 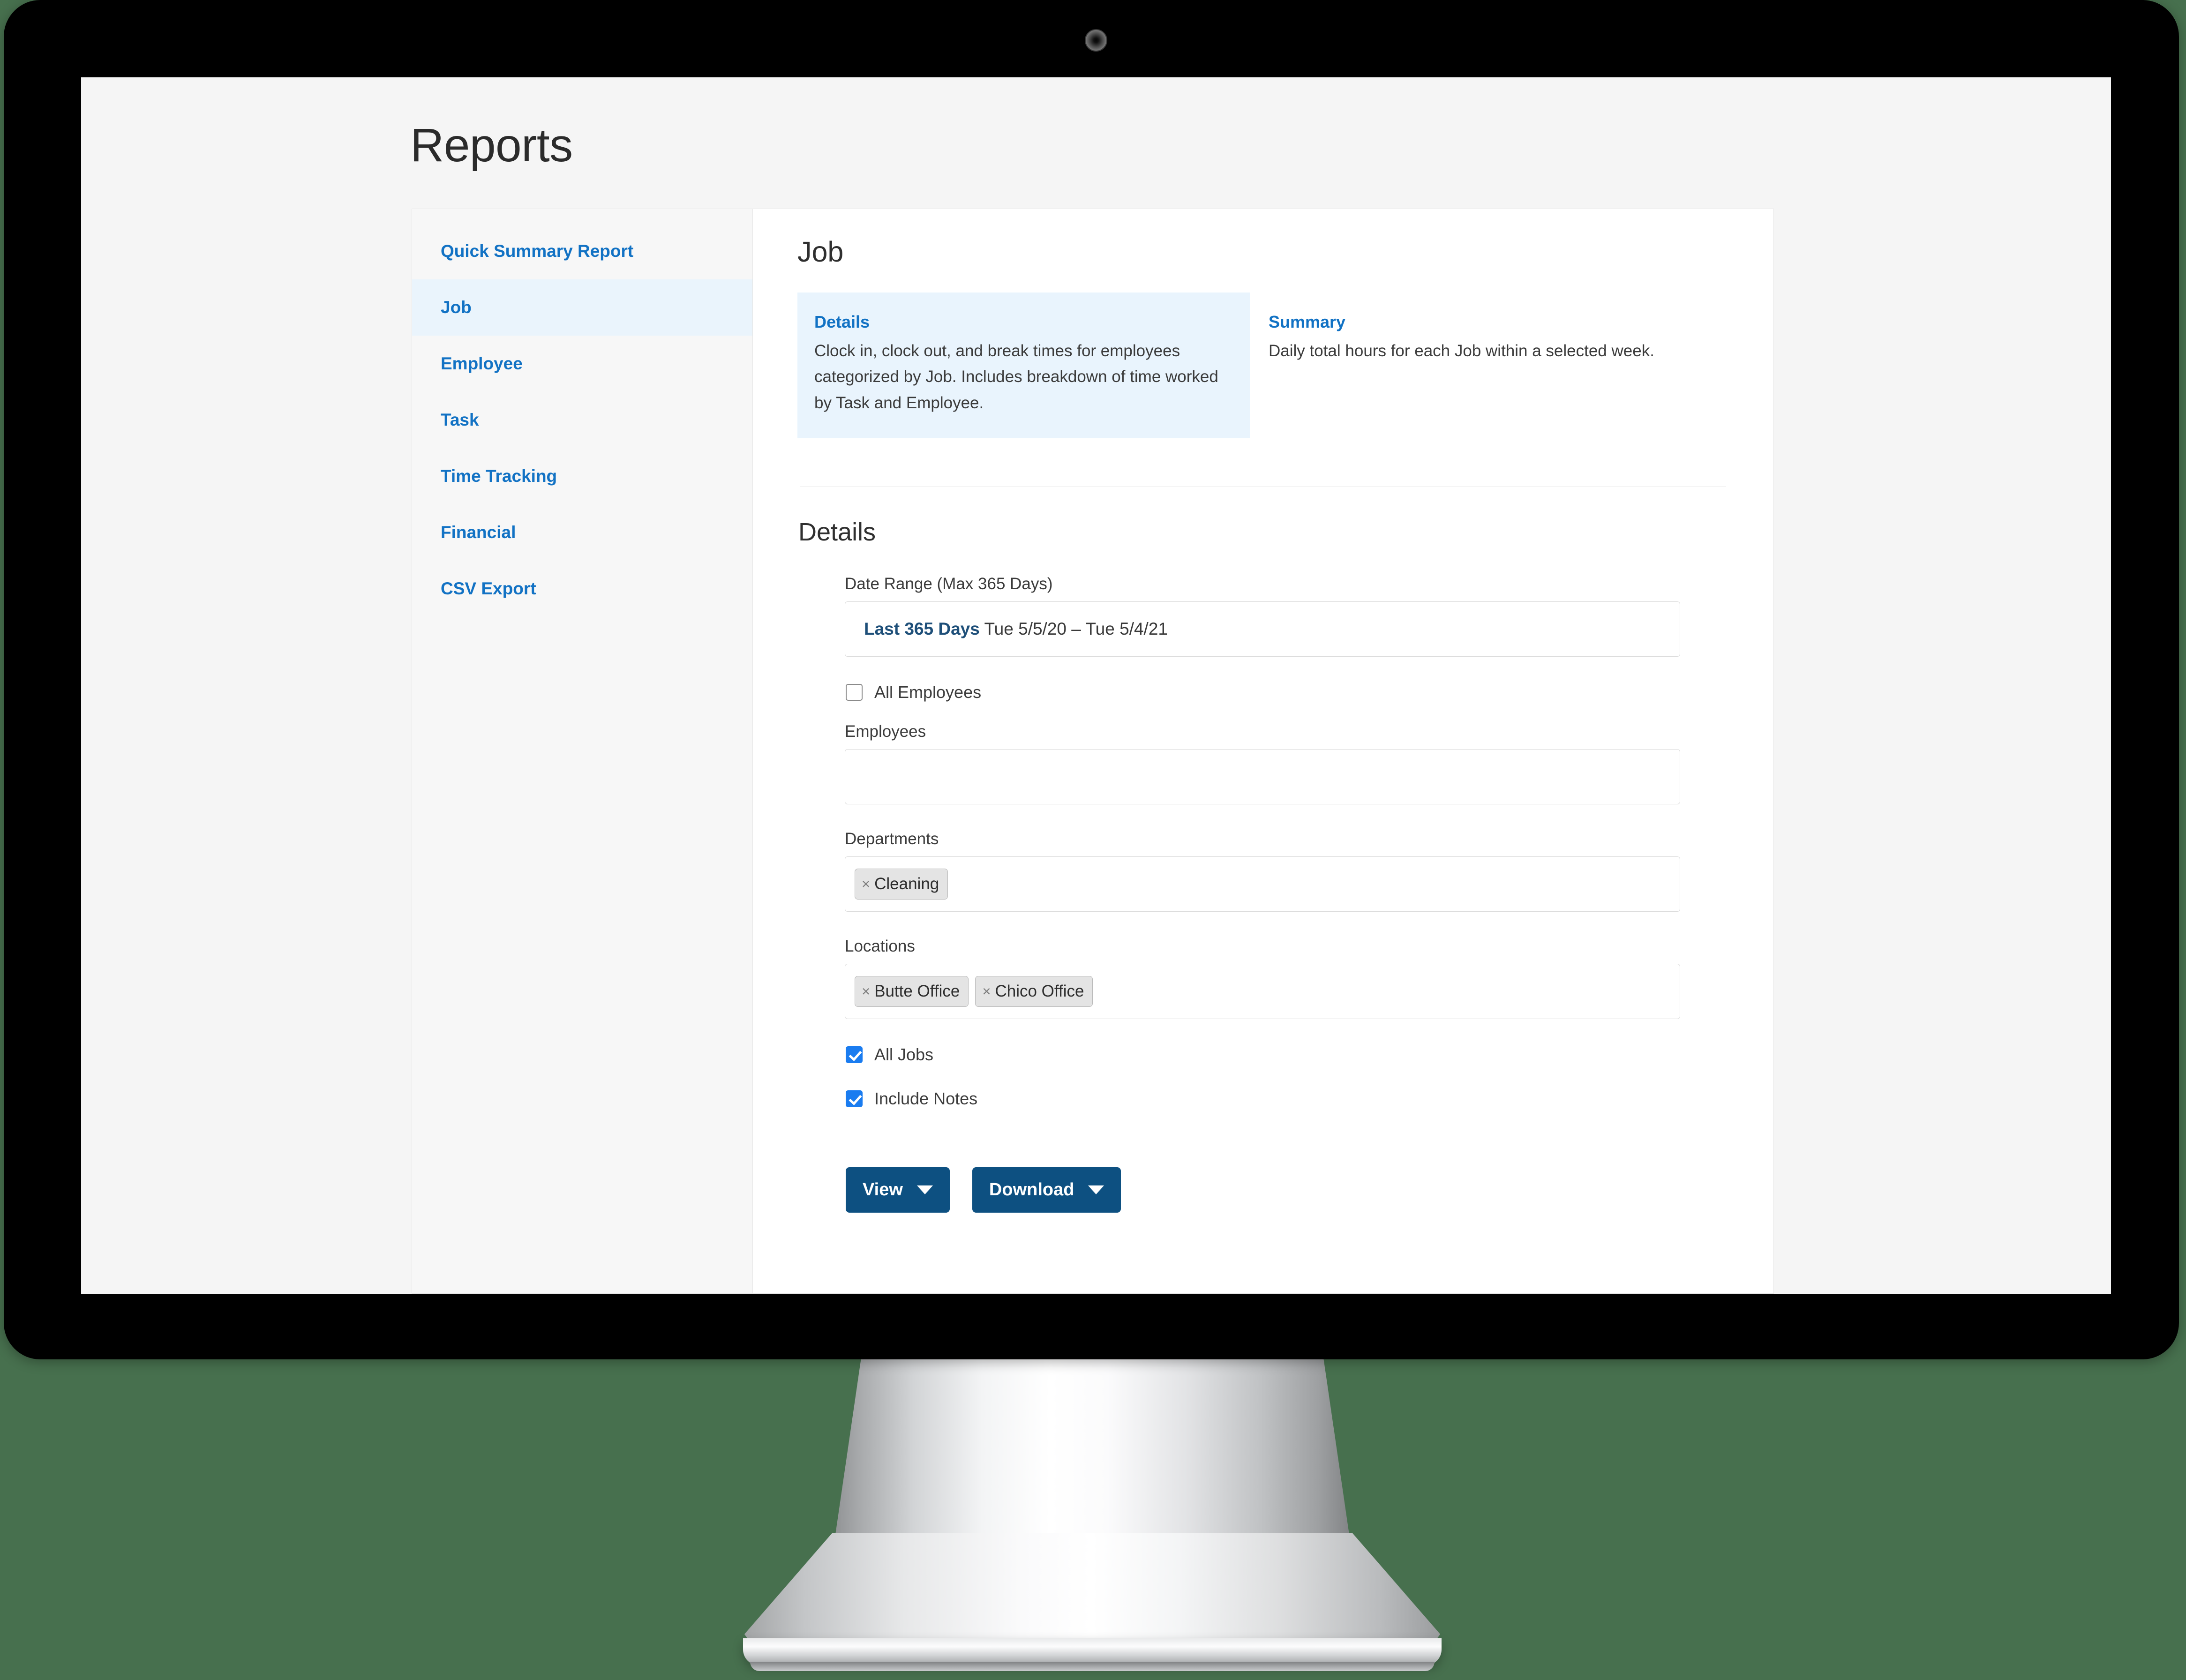 I want to click on date-range-preset: Last 365 Days, so click(x=922, y=628).